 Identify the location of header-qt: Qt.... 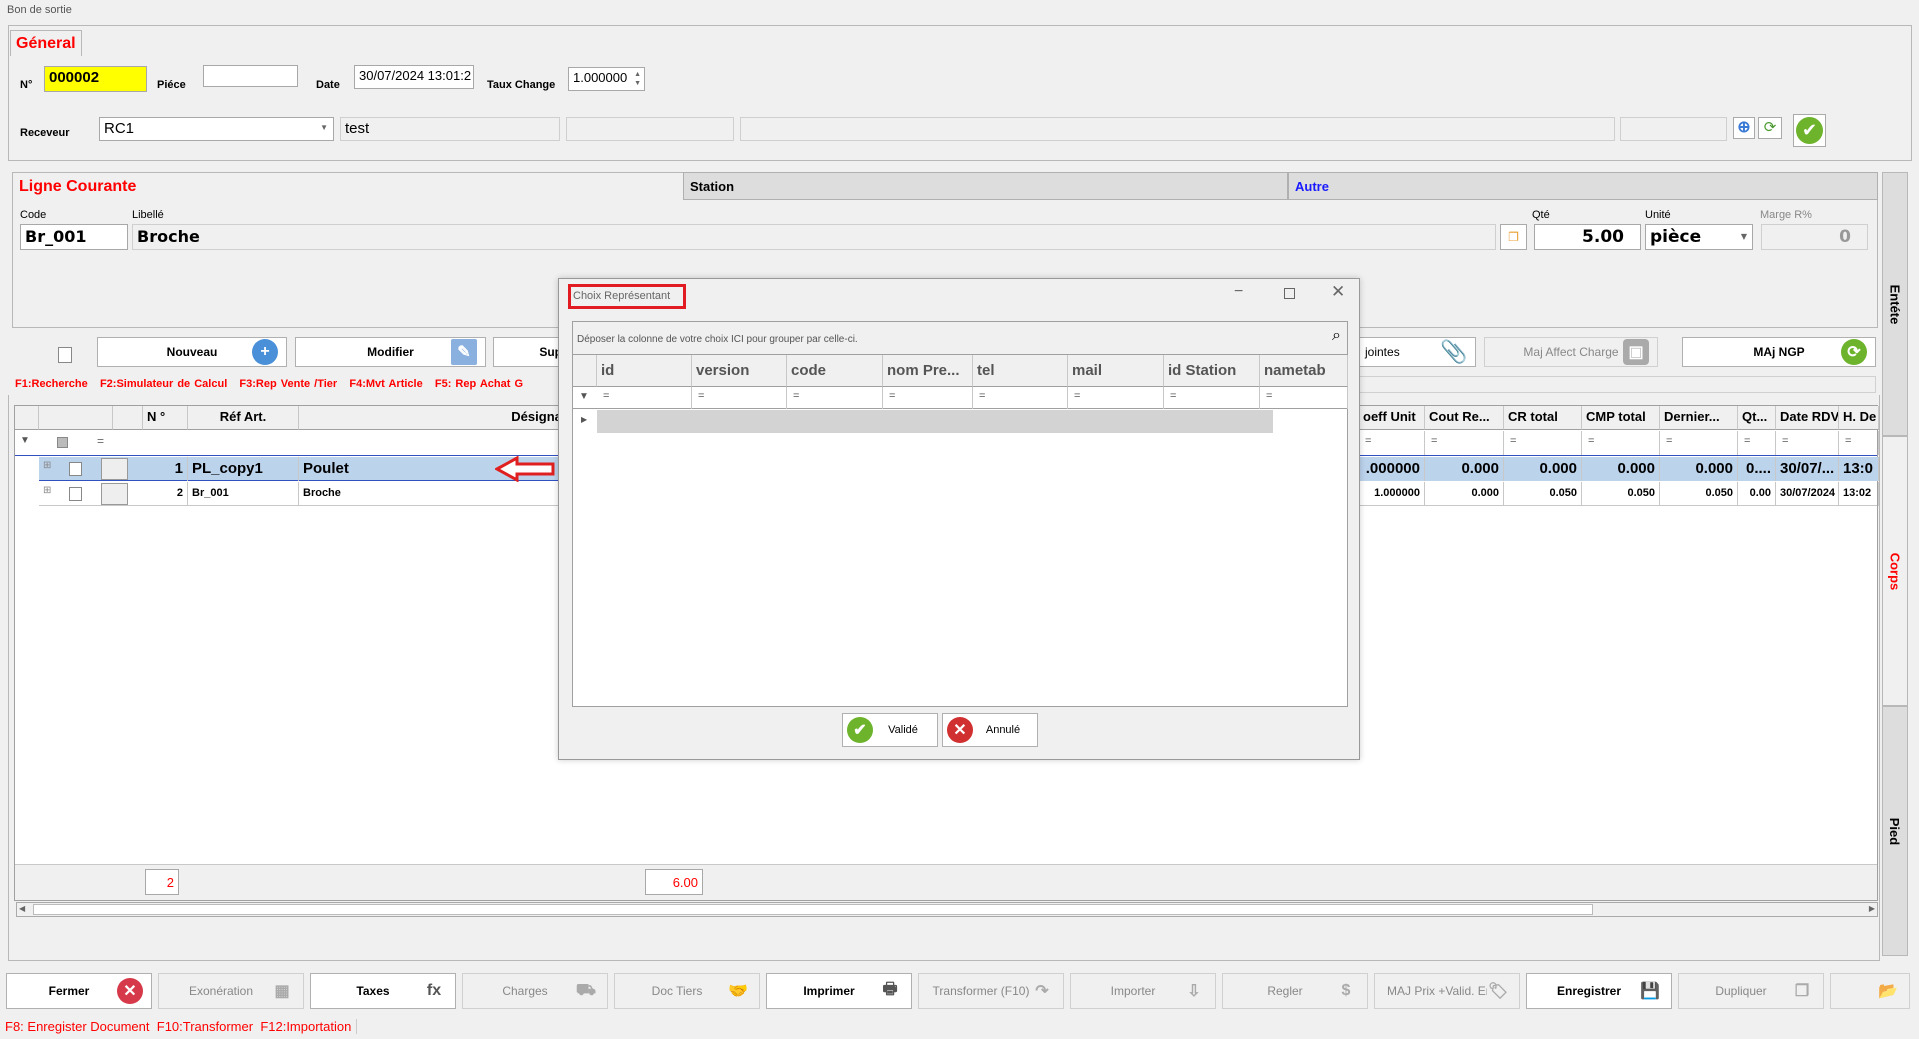
(1757, 418).